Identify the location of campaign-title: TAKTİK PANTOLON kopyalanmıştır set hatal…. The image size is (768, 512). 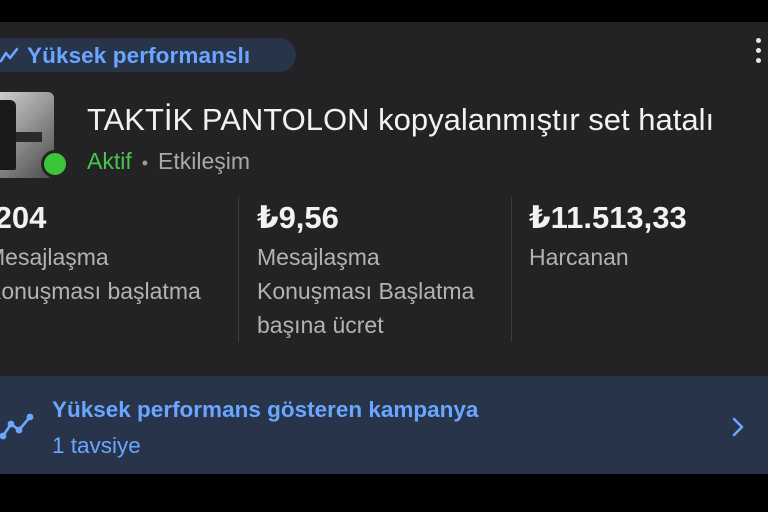
(400, 120).